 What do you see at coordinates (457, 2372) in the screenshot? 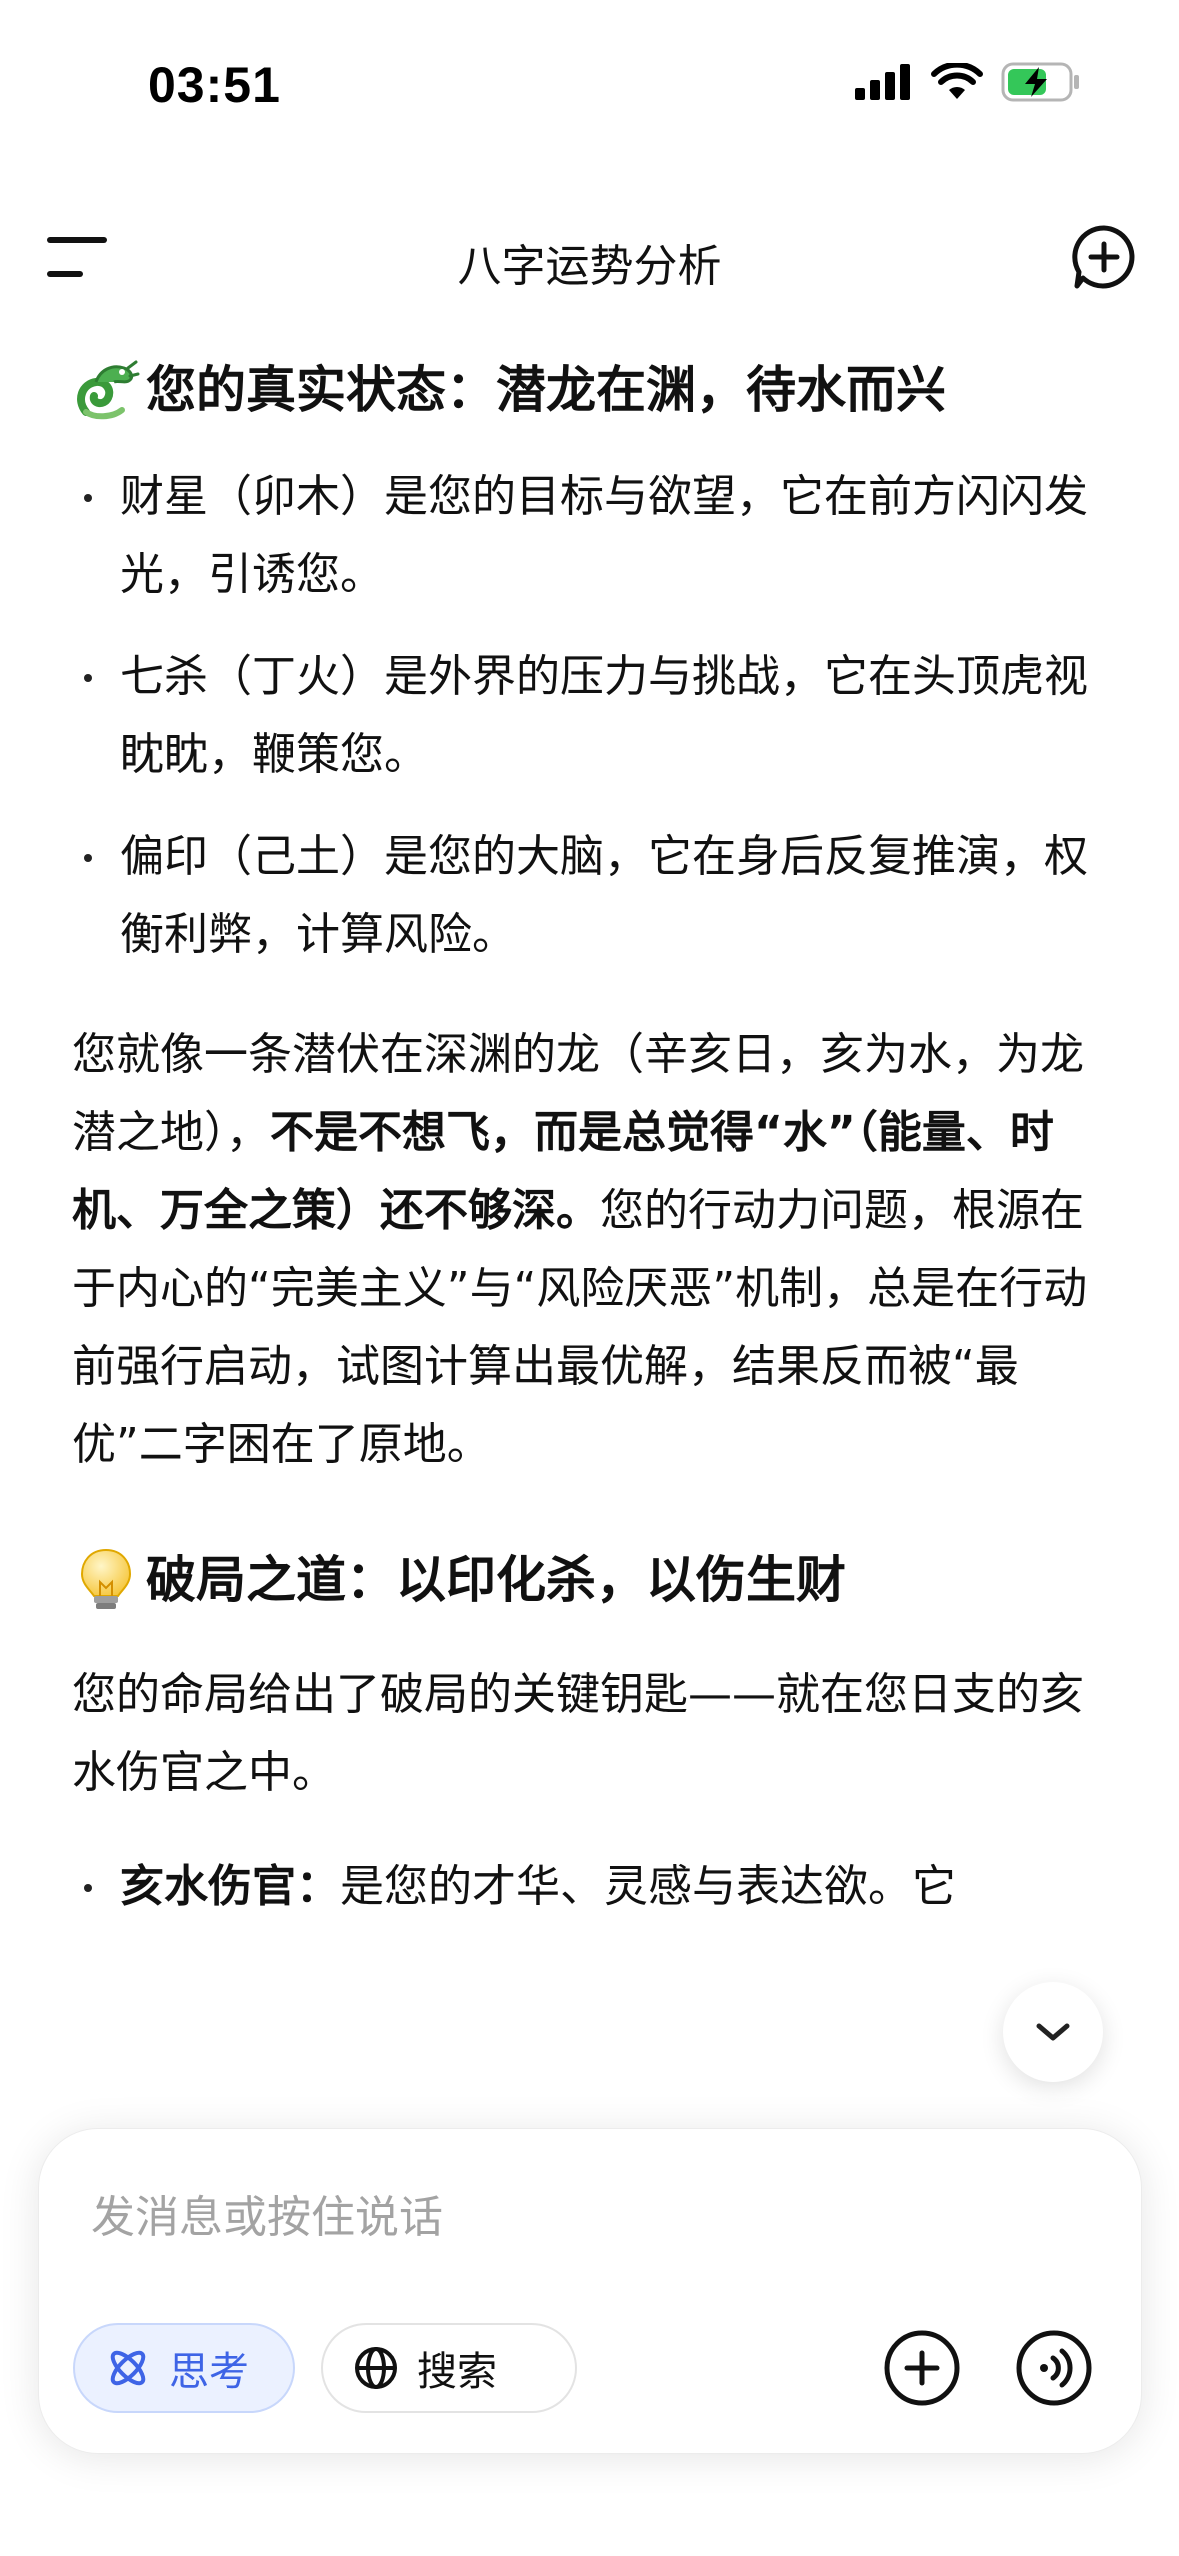
I see `search-toggle-label: 搜索` at bounding box center [457, 2372].